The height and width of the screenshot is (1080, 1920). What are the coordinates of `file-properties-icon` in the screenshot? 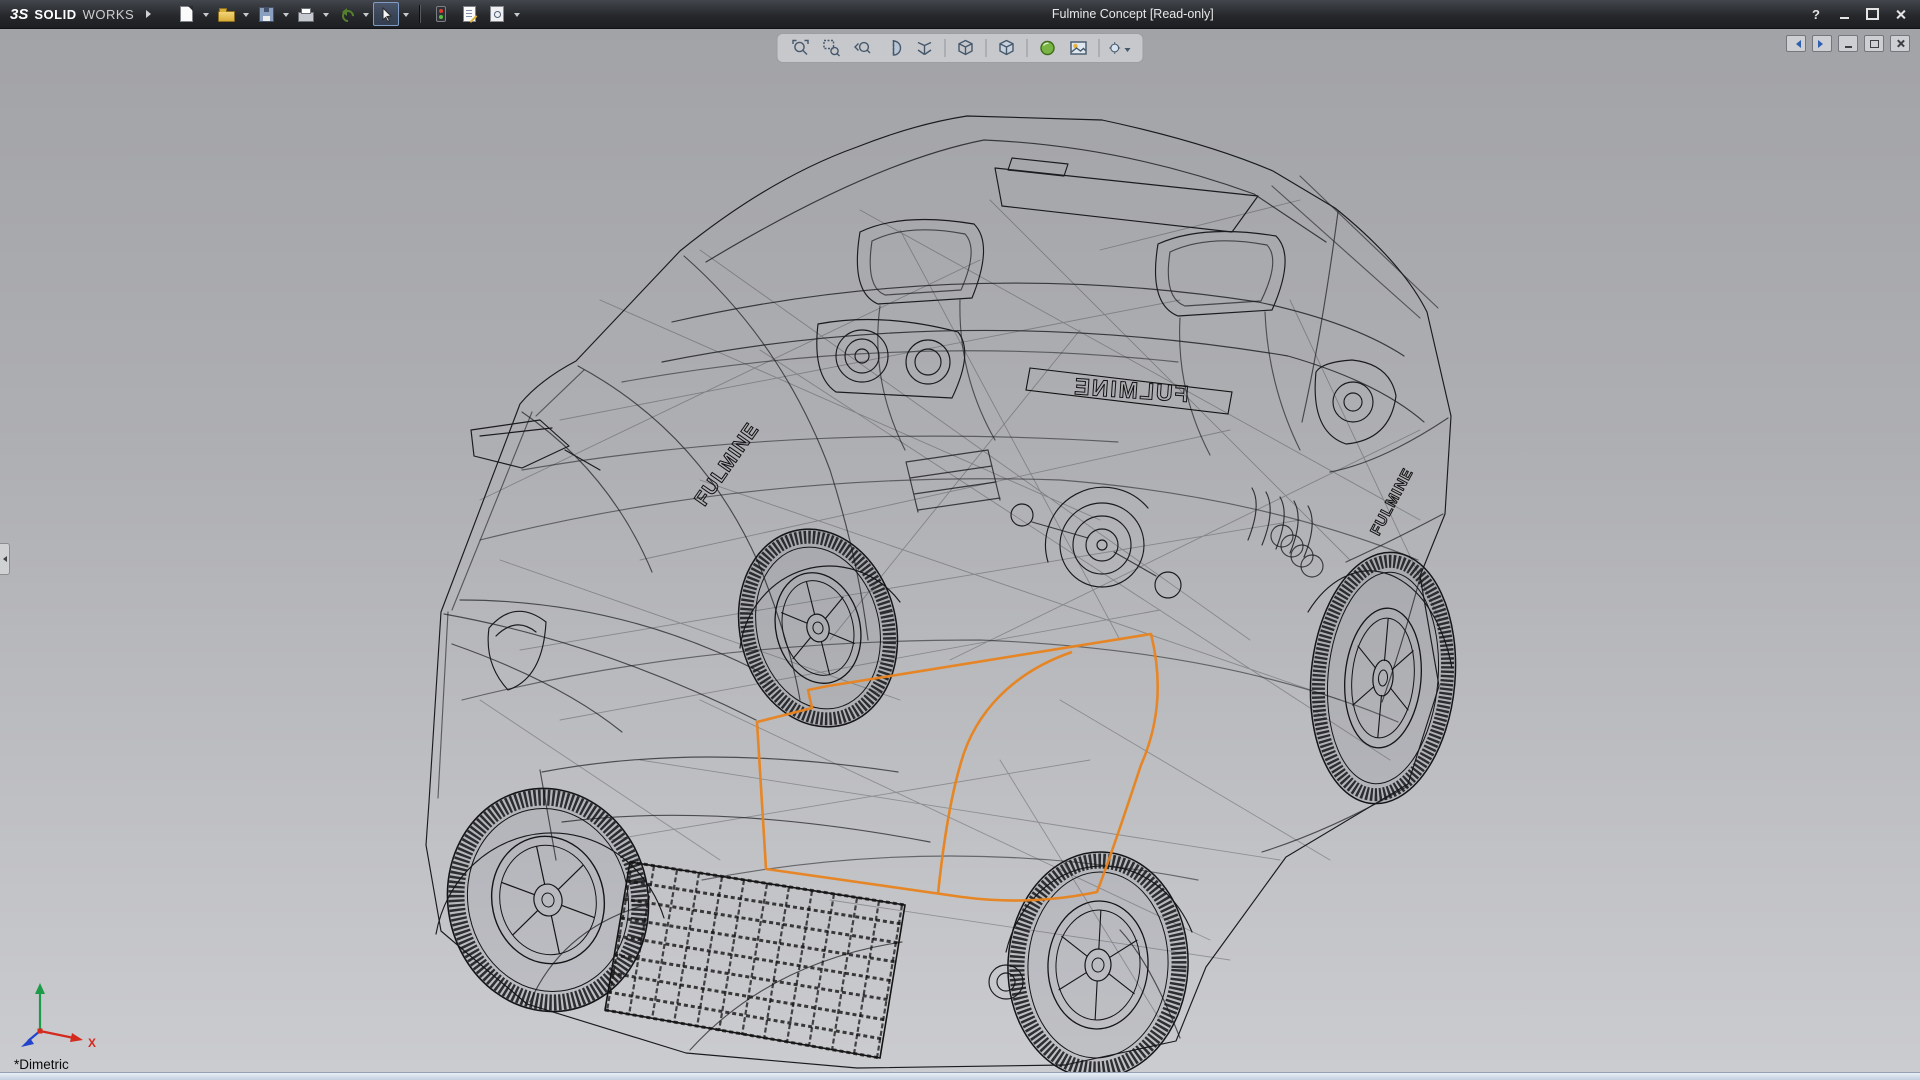 It's located at (469, 14).